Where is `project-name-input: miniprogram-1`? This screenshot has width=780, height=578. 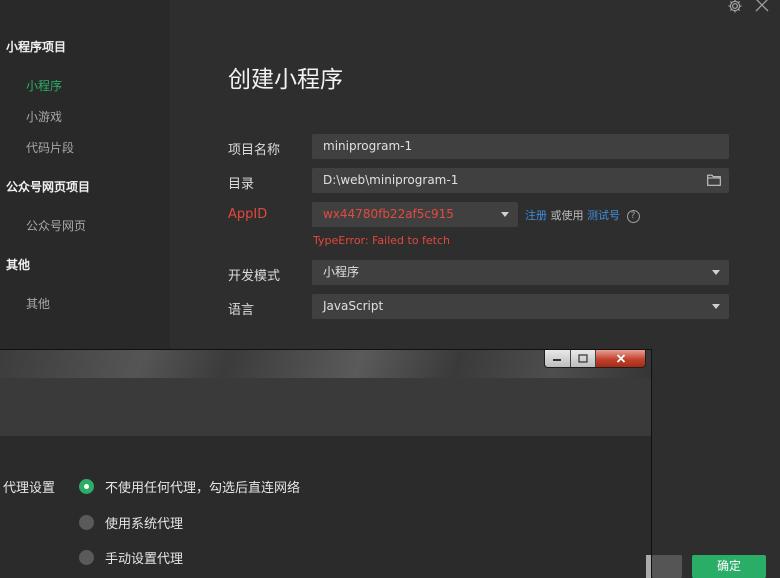
project-name-input: miniprogram-1 is located at coordinates (520, 146).